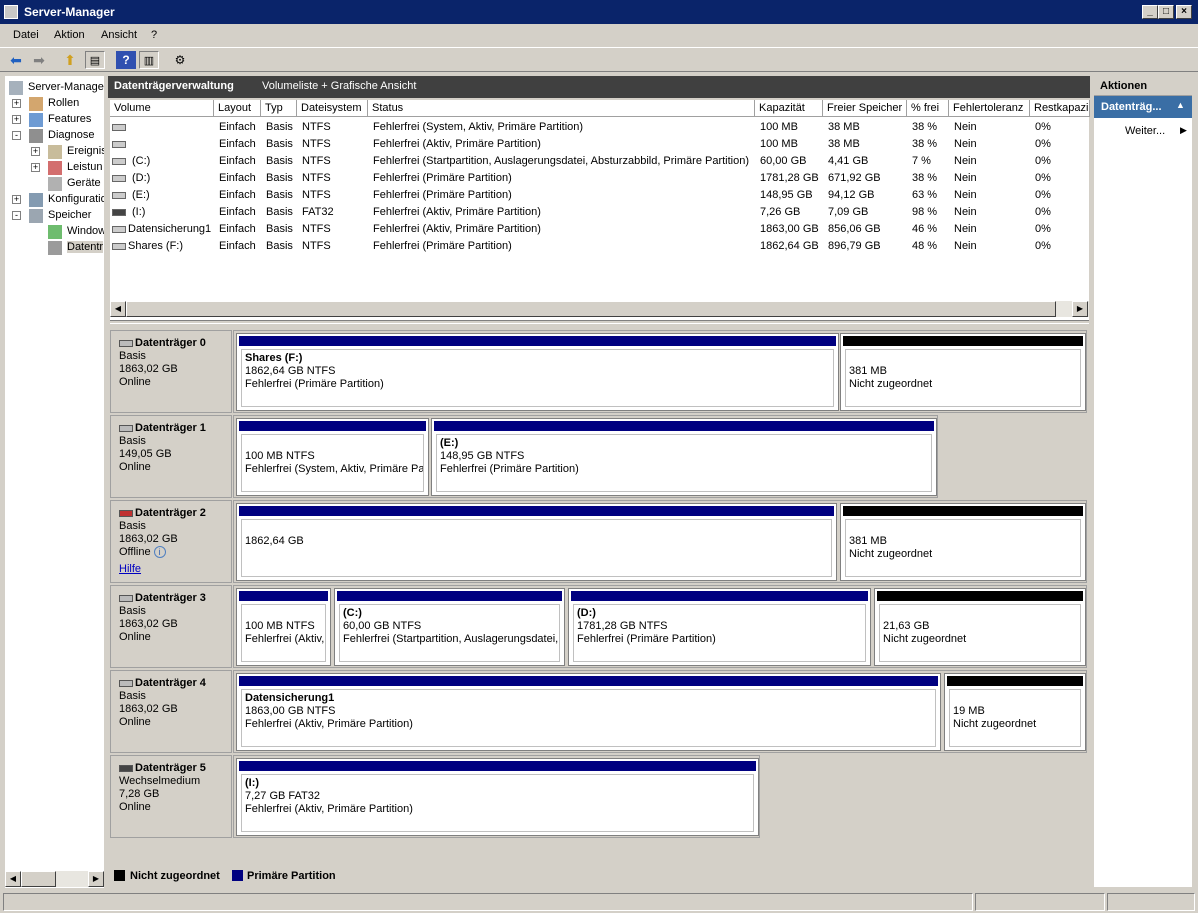 The height and width of the screenshot is (913, 1198). I want to click on disk-info: Datenträger 5 Wechselmedium 7,28 GB Online, so click(171, 796).